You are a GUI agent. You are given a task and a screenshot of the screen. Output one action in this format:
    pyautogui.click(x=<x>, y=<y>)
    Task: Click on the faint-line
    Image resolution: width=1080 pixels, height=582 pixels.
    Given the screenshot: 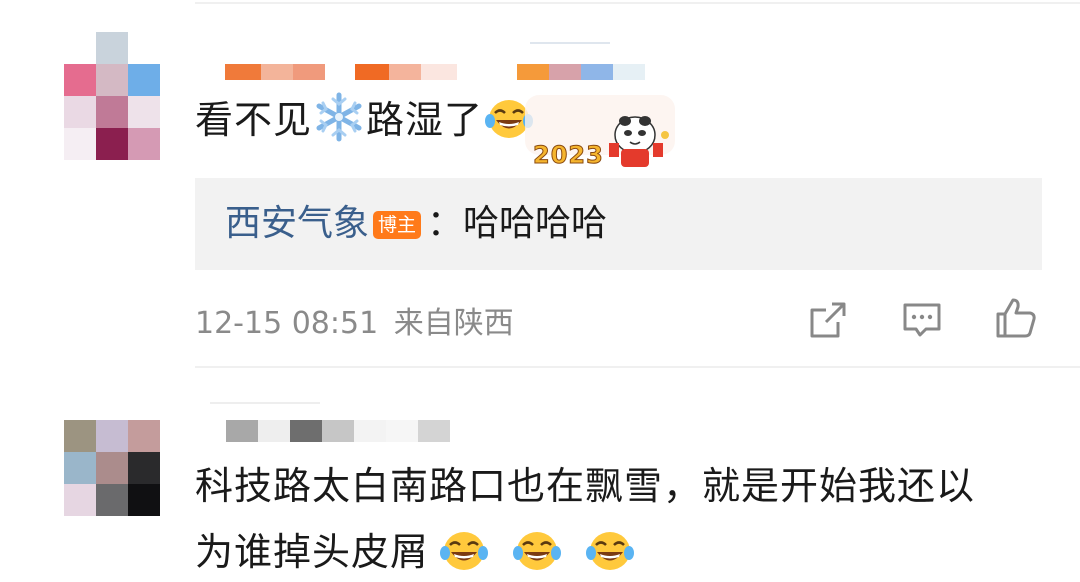 What is the action you would take?
    pyautogui.click(x=570, y=43)
    